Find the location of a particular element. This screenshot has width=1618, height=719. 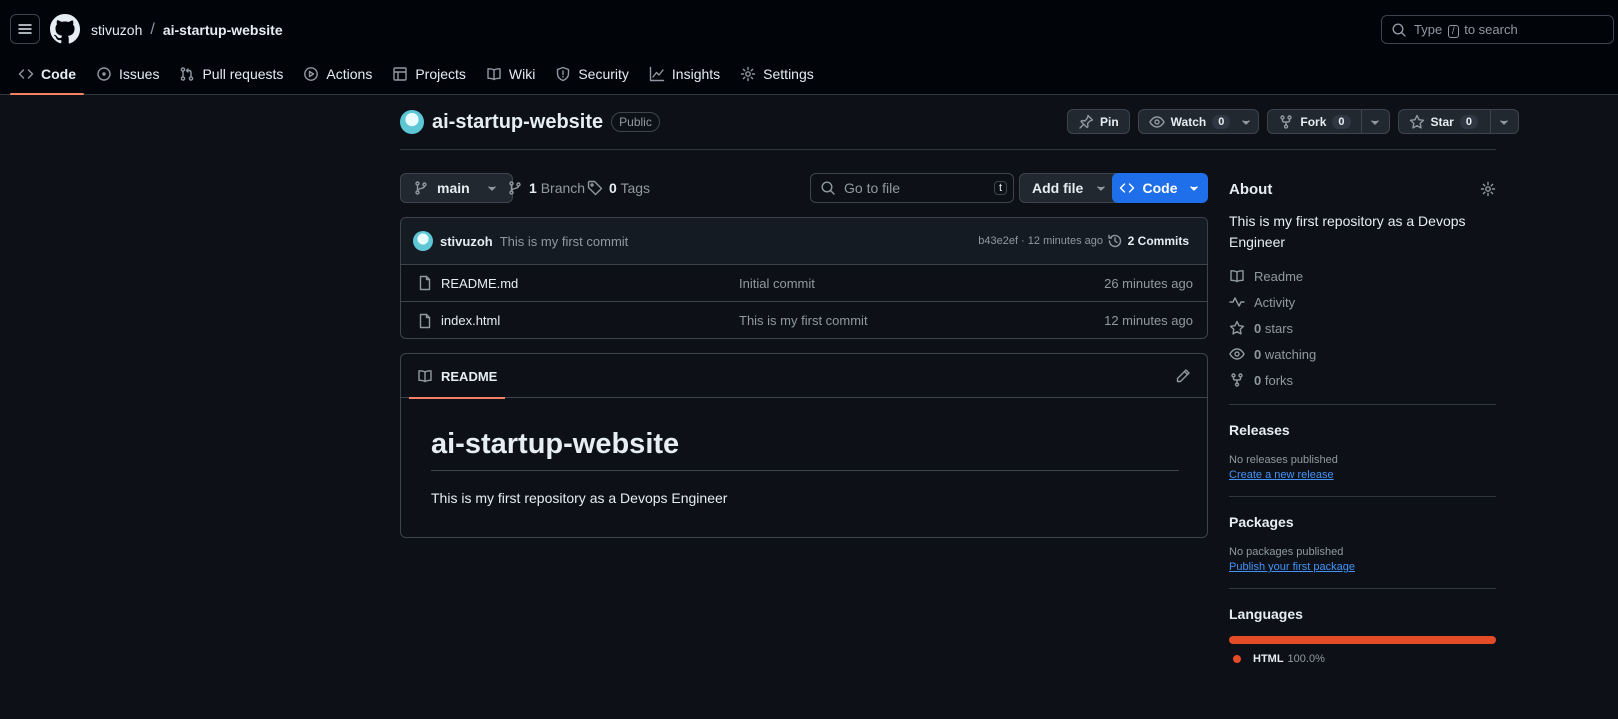

breadcrumb: stivuzoh / ai-startup-website is located at coordinates (187, 30).